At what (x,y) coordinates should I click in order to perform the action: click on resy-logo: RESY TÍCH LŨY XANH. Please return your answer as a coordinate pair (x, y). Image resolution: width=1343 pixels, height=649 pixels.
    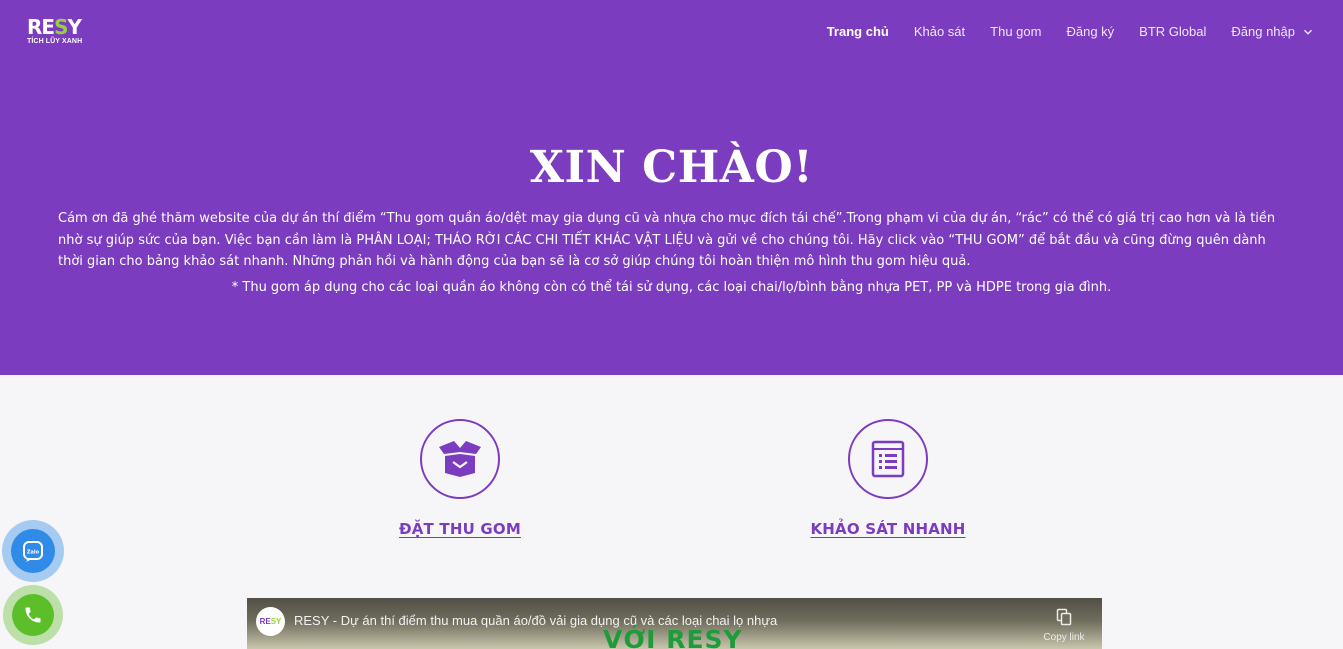
    Looking at the image, I should click on (55, 33).